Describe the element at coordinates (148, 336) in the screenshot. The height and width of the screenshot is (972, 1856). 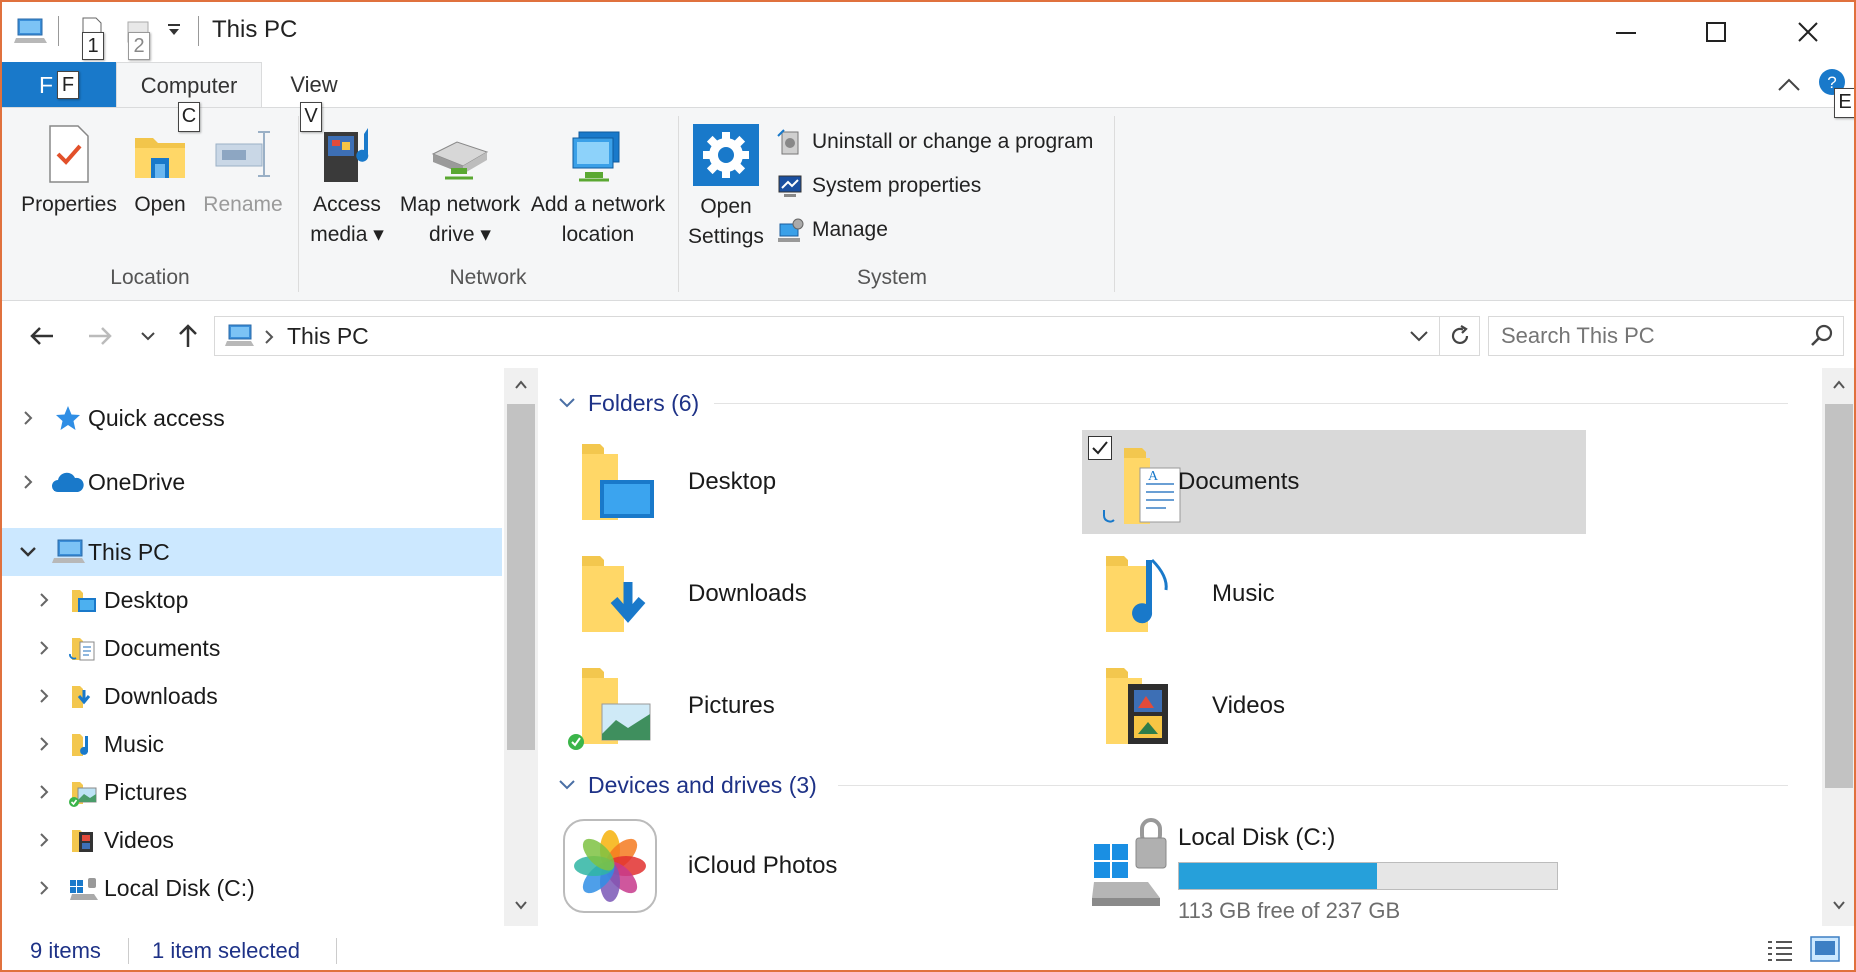
I see `recent-locations-button` at that location.